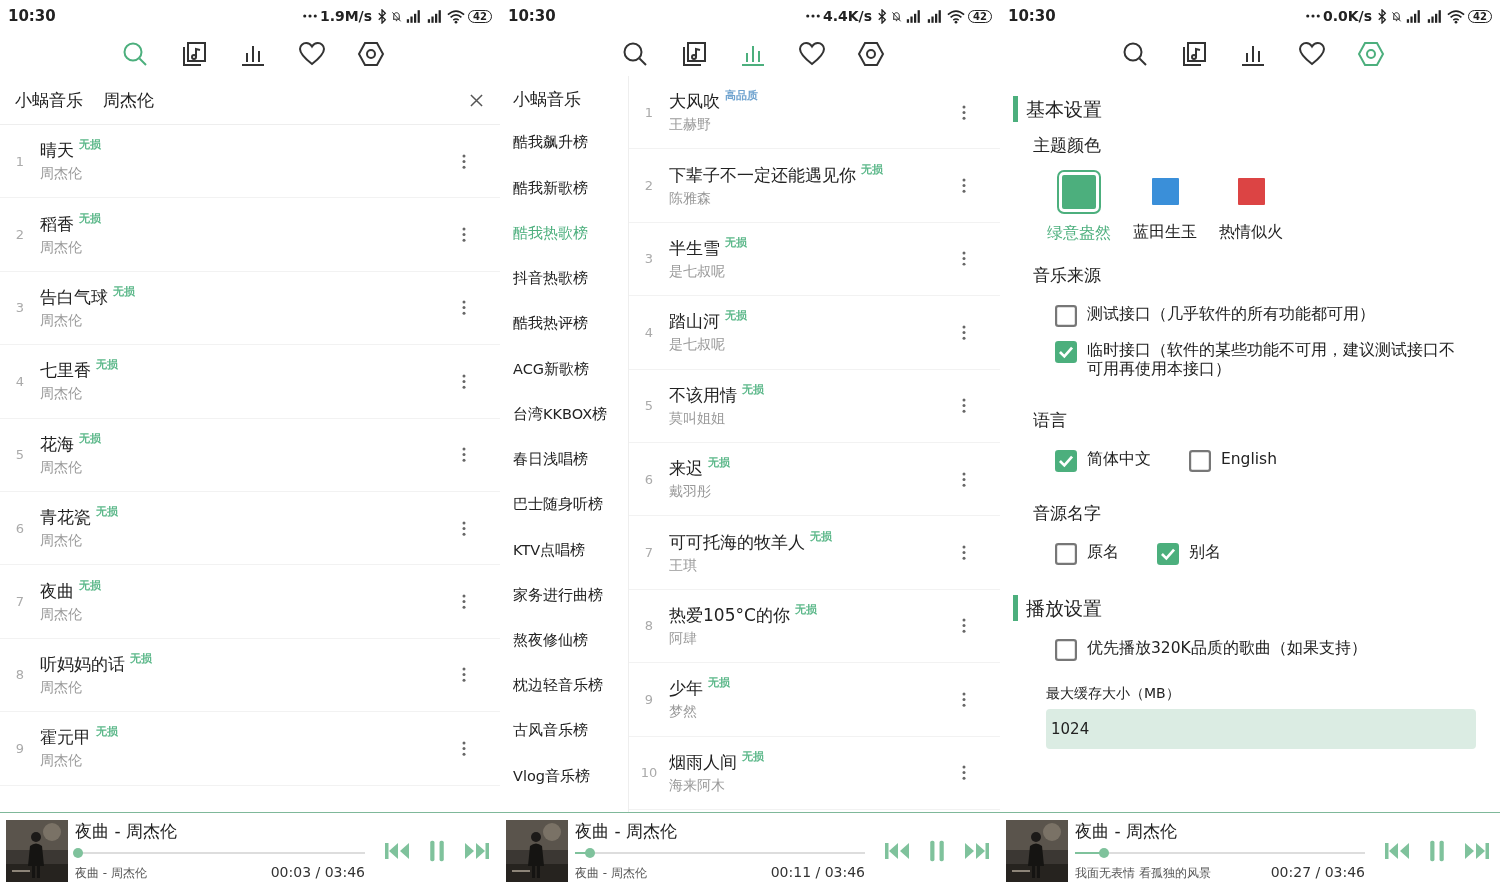 The image size is (1500, 888). Describe the element at coordinates (1165, 232) in the screenshot. I see `theme-name: 蓝田生玉` at that location.